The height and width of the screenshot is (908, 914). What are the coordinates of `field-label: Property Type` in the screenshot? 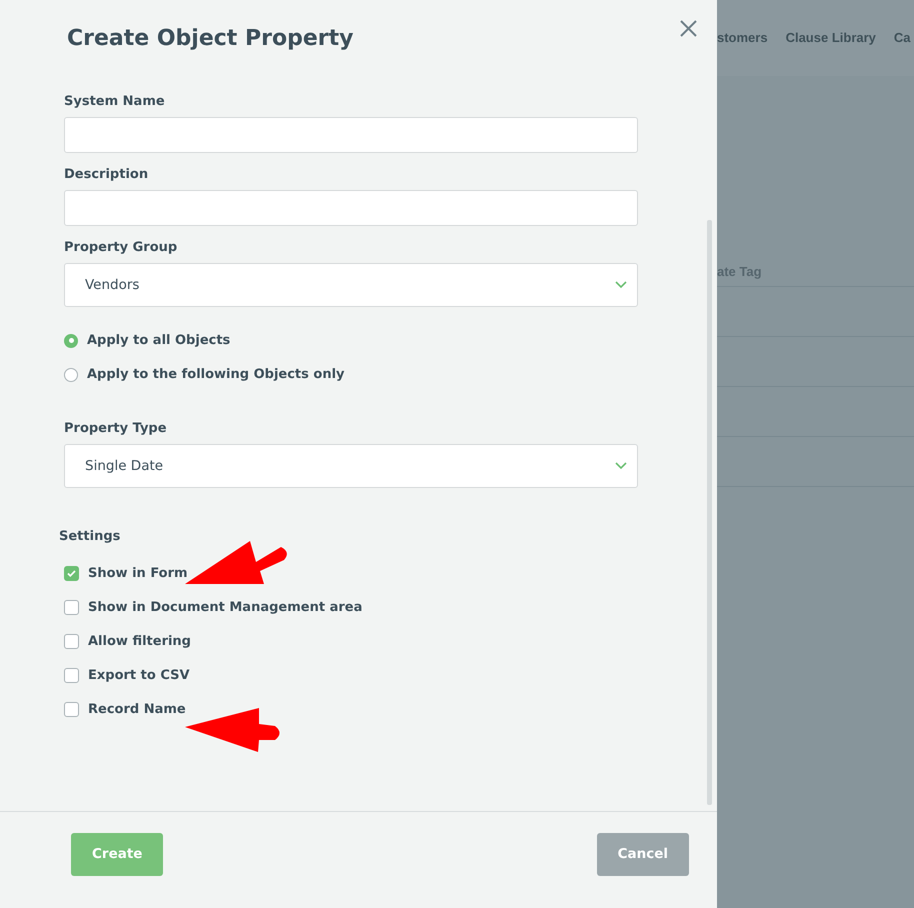 It's located at (115, 428).